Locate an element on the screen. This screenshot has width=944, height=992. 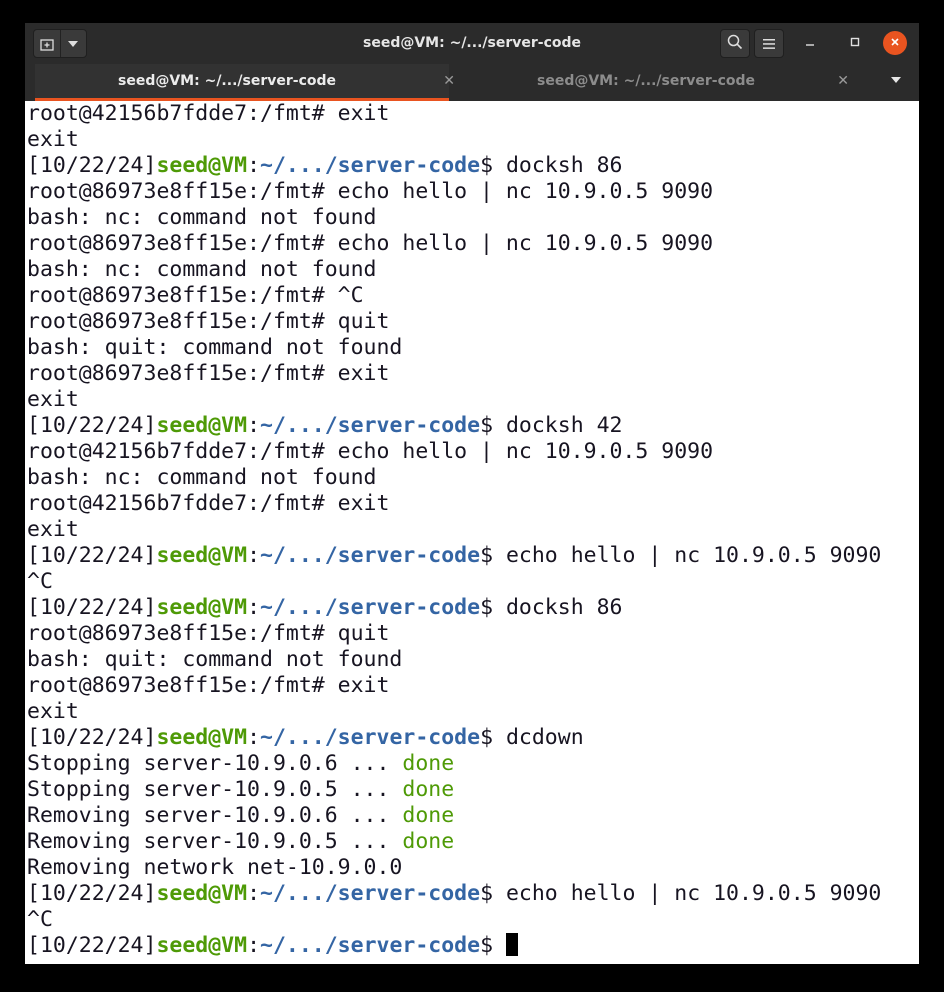
maximize-button is located at coordinates (855, 43).